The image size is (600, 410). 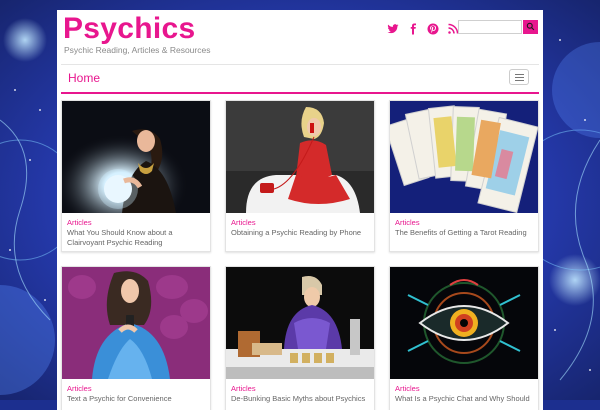 I want to click on search-icon, so click(x=530, y=26).